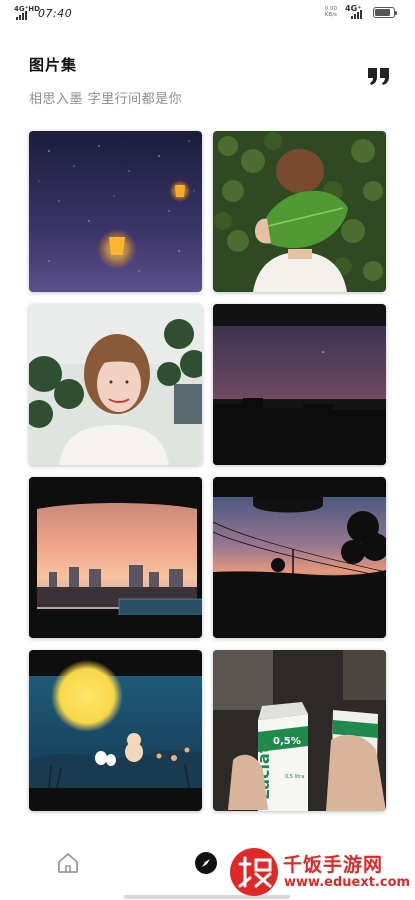 The image size is (415, 900). I want to click on smiling-girl-image, so click(115, 384).